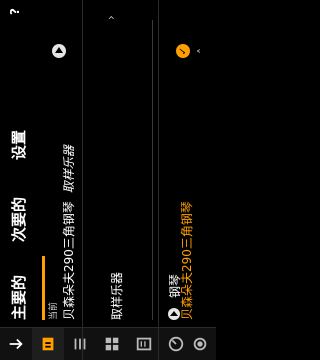 The width and height of the screenshot is (320, 360). What do you see at coordinates (16, 344) in the screenshot?
I see `back-arrow-icon` at bounding box center [16, 344].